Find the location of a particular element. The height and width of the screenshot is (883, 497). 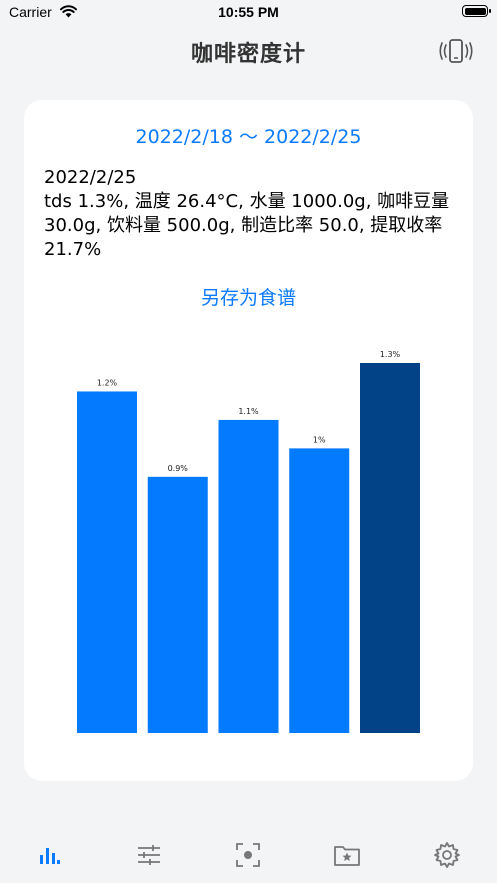

bar-value-label: 1.3% is located at coordinates (390, 354).